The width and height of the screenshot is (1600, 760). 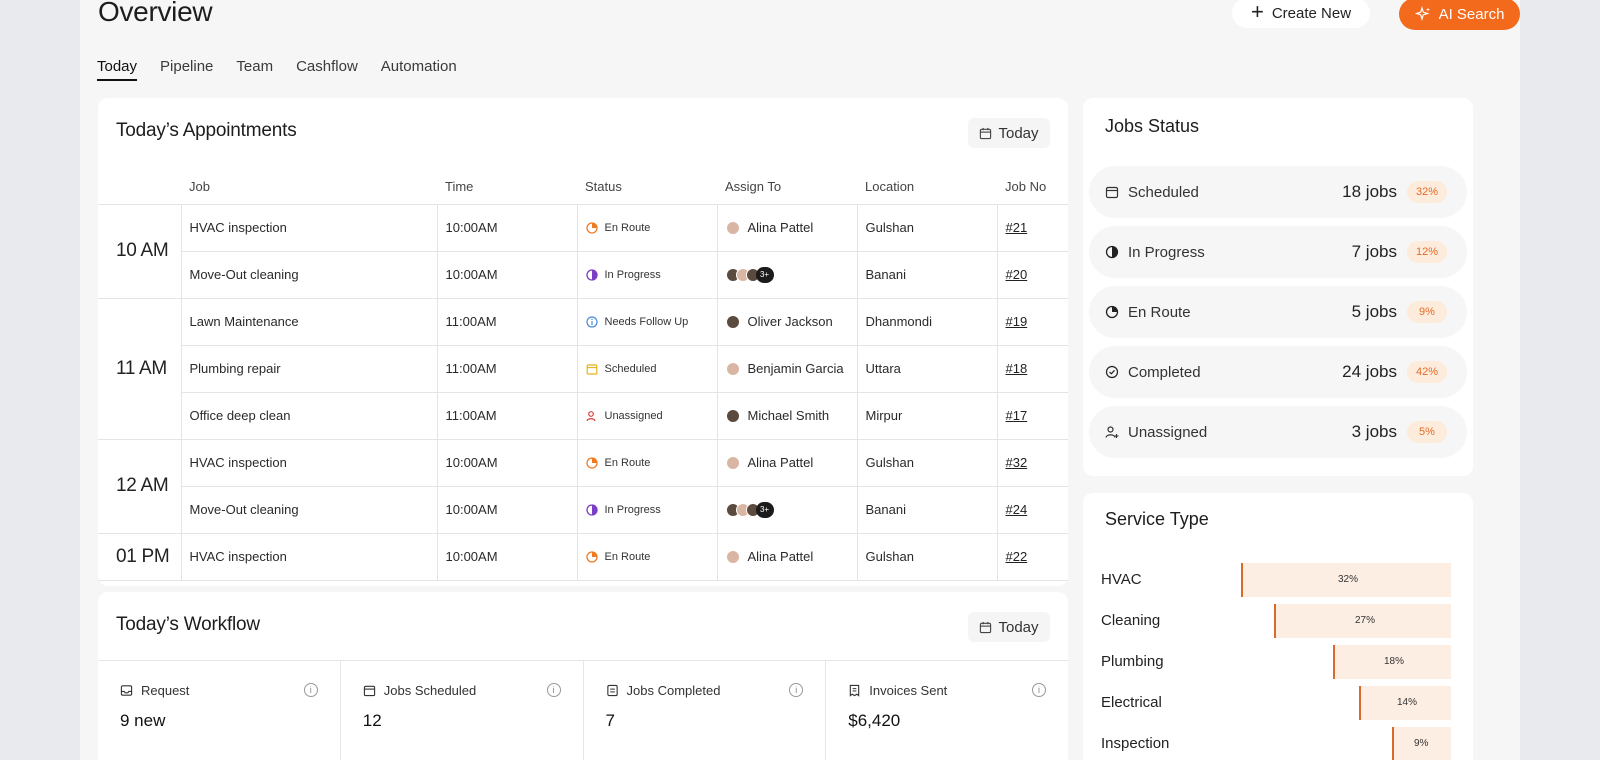 I want to click on create-new-button: + Create New, so click(x=1301, y=14).